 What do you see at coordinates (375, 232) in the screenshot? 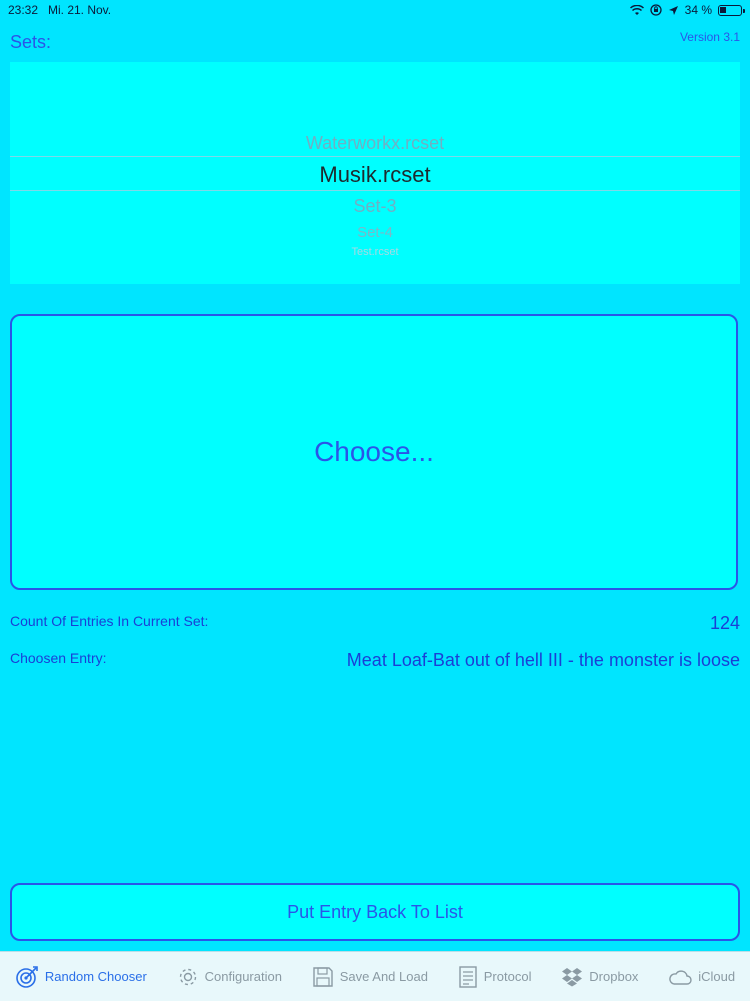
I see `picker-item: Set-4` at bounding box center [375, 232].